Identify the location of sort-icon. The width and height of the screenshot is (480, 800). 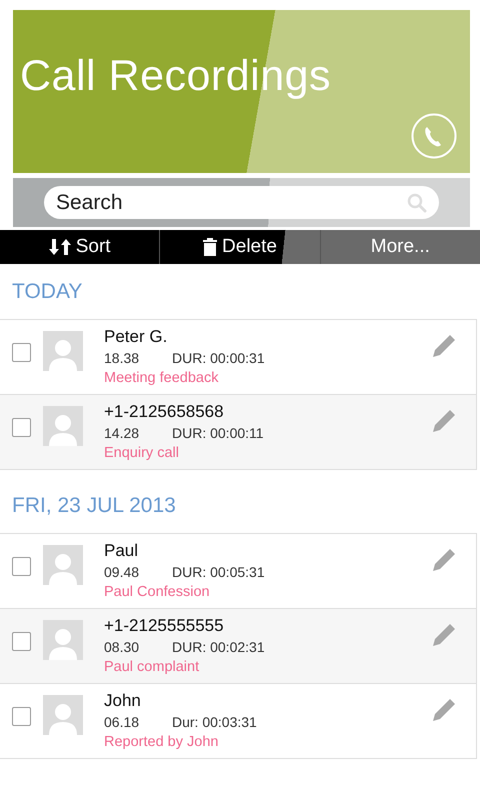
(59, 247).